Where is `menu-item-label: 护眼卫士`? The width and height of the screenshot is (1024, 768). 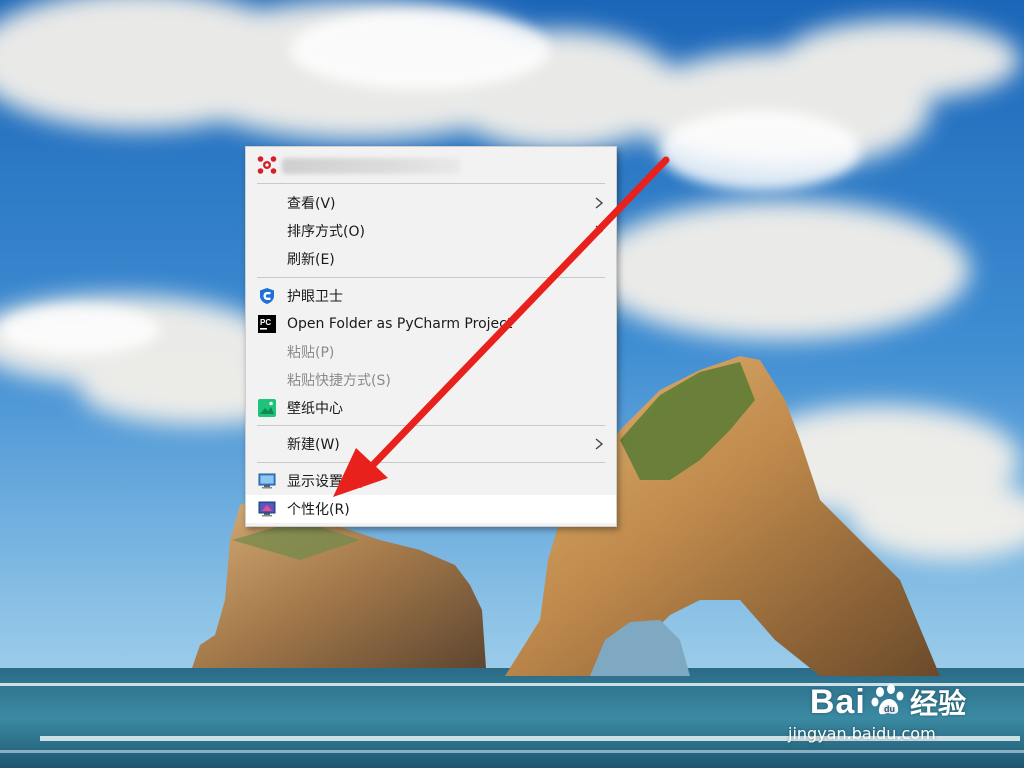 menu-item-label: 护眼卫士 is located at coordinates (315, 297).